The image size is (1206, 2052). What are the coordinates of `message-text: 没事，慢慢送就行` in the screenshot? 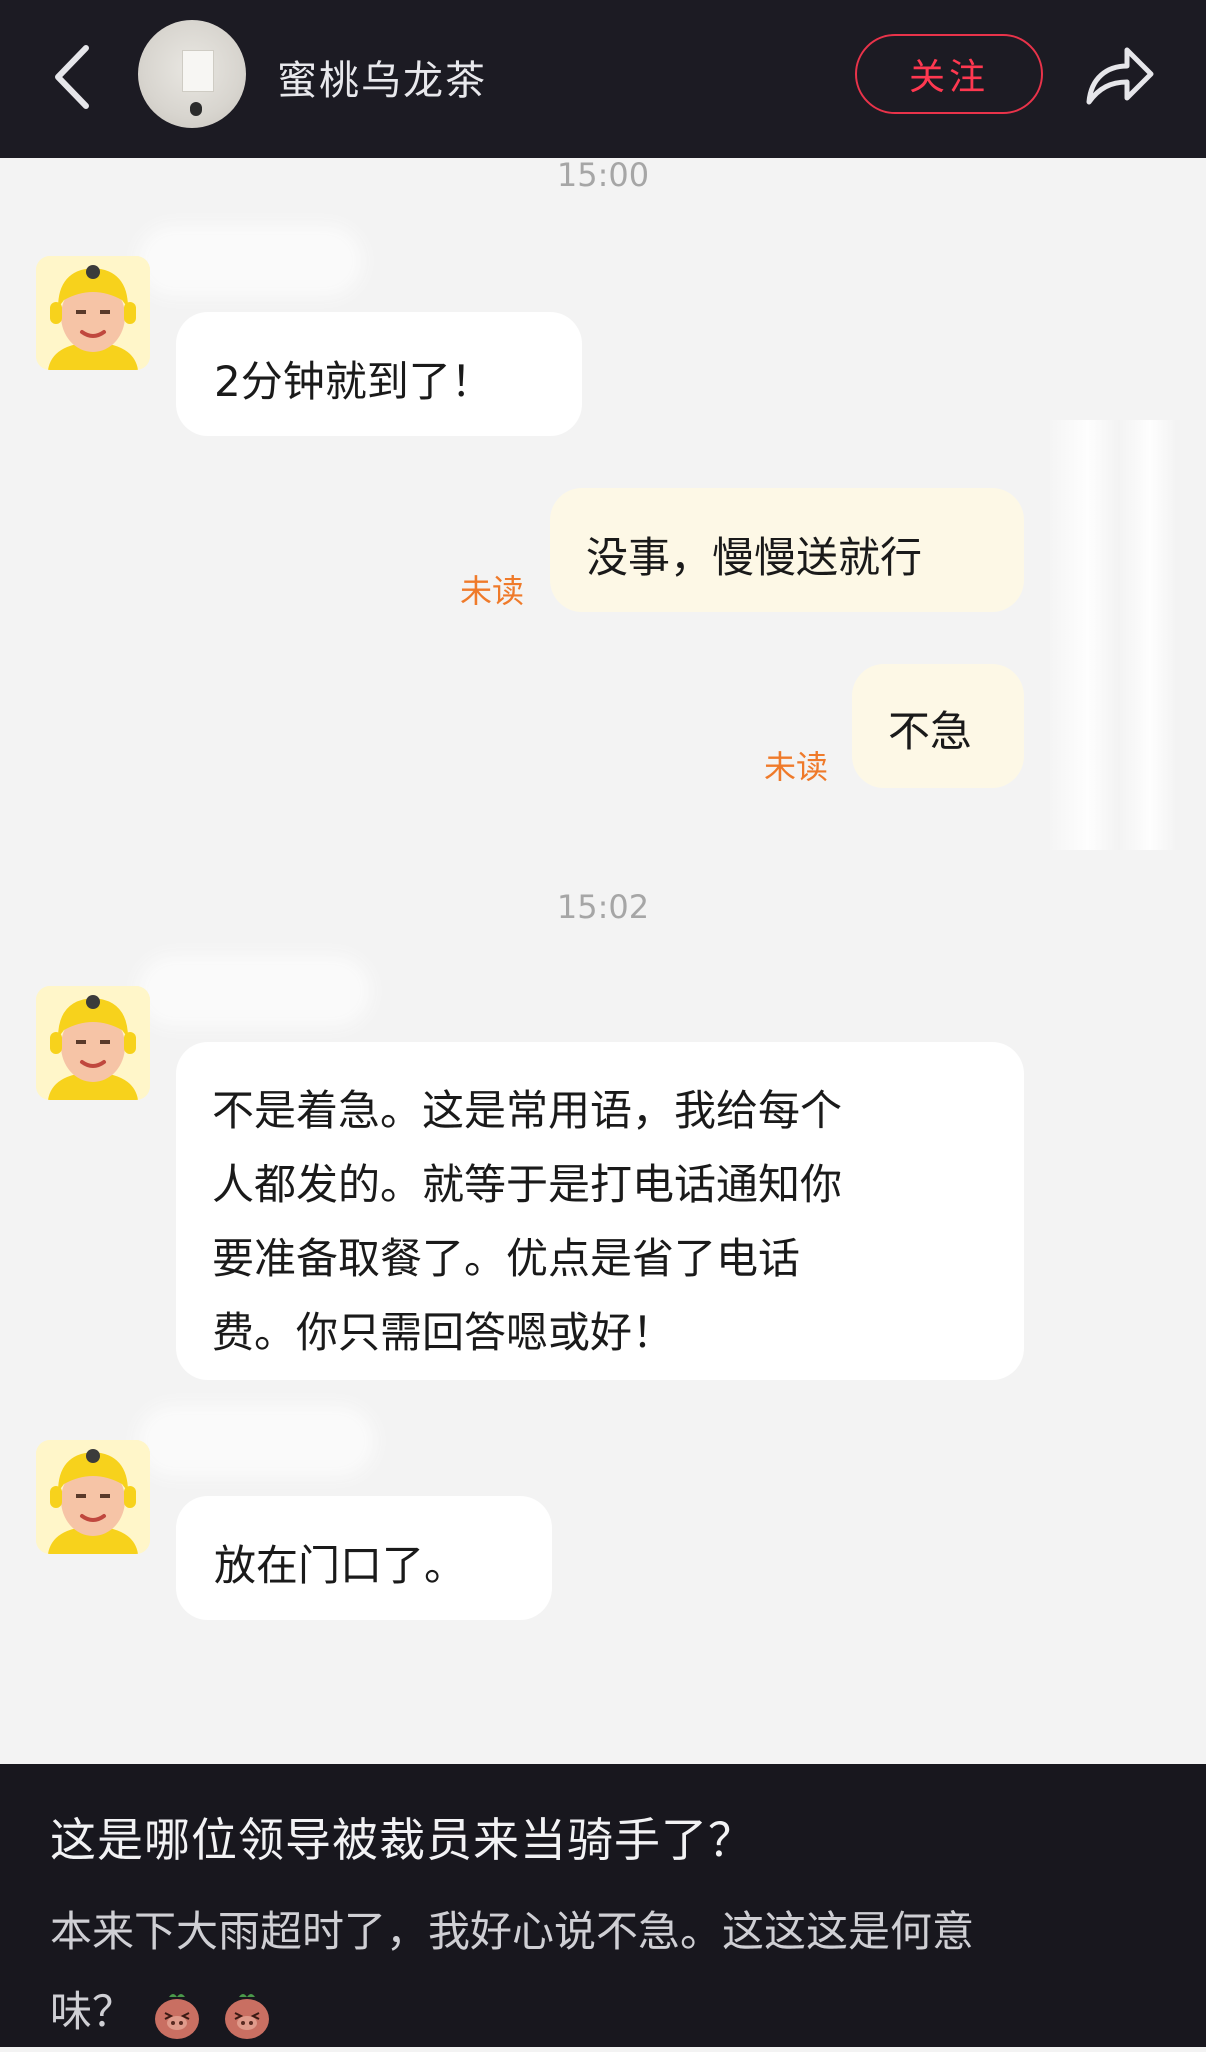 It's located at (754, 557).